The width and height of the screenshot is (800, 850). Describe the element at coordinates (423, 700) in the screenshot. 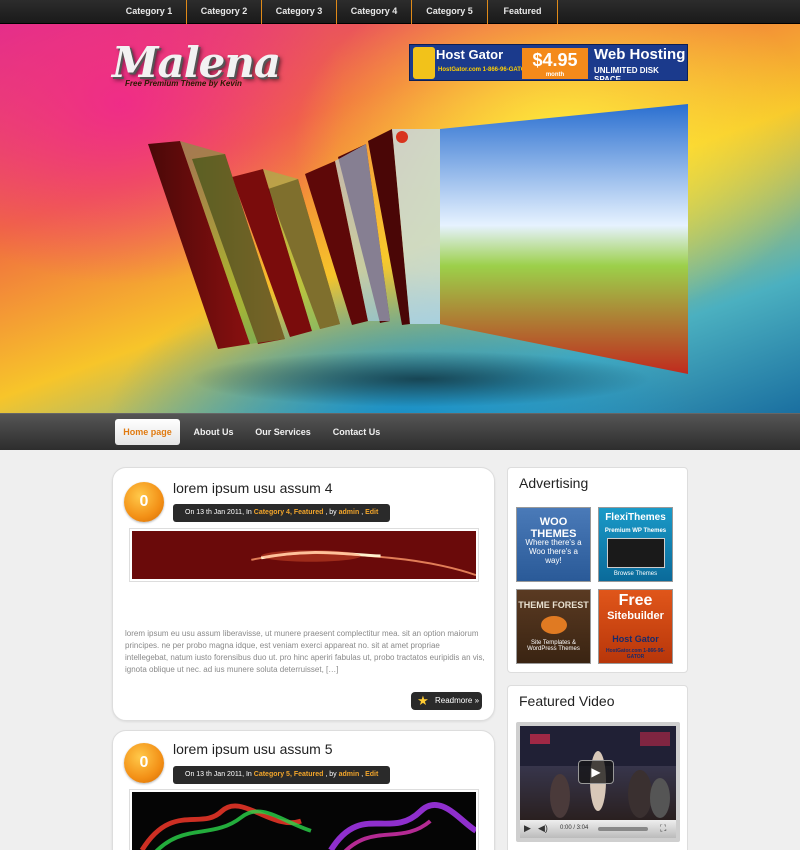

I see `star-icon: ★` at that location.